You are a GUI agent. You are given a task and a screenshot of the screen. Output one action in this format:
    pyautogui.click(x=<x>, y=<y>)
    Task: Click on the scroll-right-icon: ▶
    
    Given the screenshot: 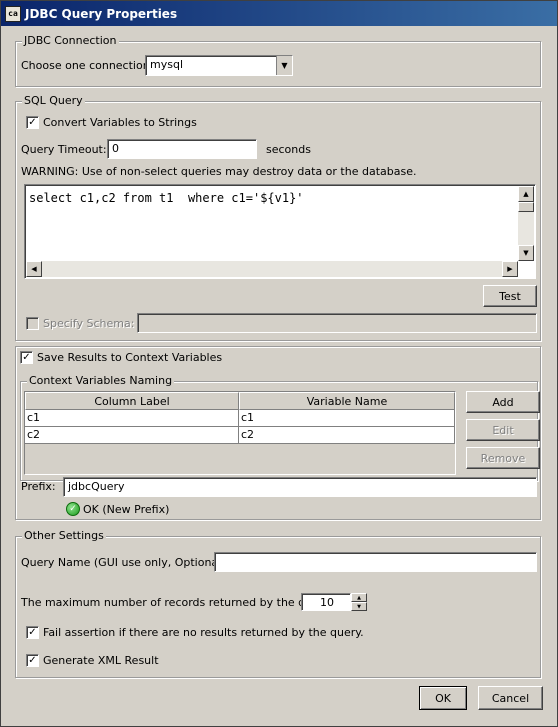 What is the action you would take?
    pyautogui.click(x=510, y=269)
    